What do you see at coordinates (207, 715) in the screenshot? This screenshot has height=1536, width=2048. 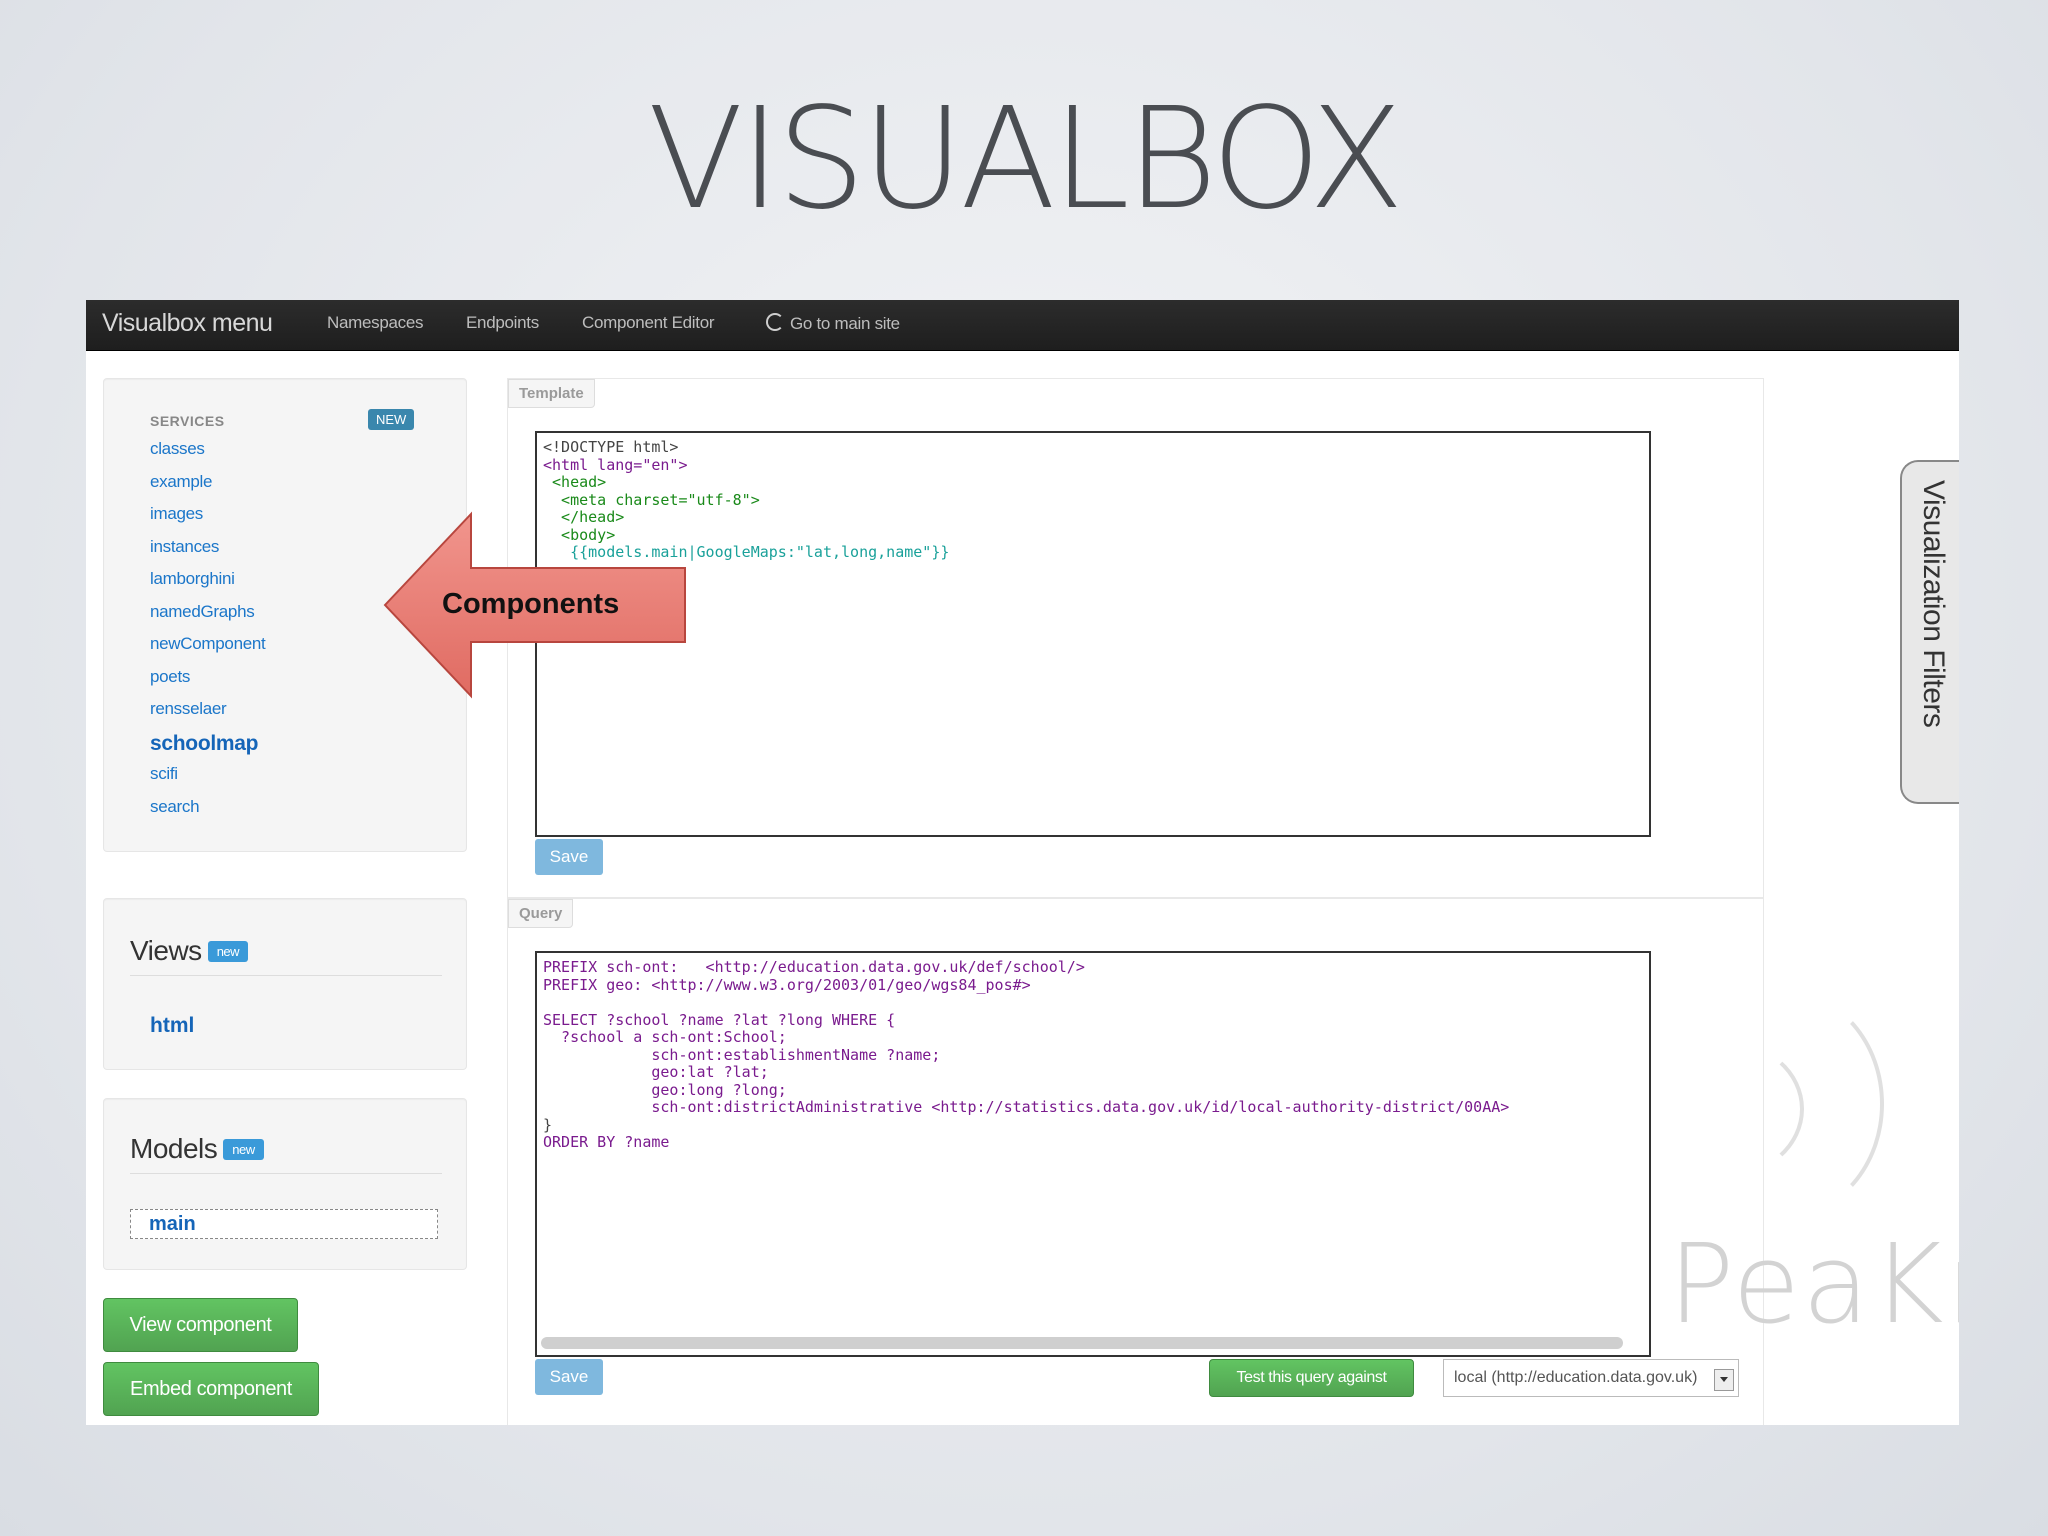 I see `service-item-rensselaer: rensselaer` at bounding box center [207, 715].